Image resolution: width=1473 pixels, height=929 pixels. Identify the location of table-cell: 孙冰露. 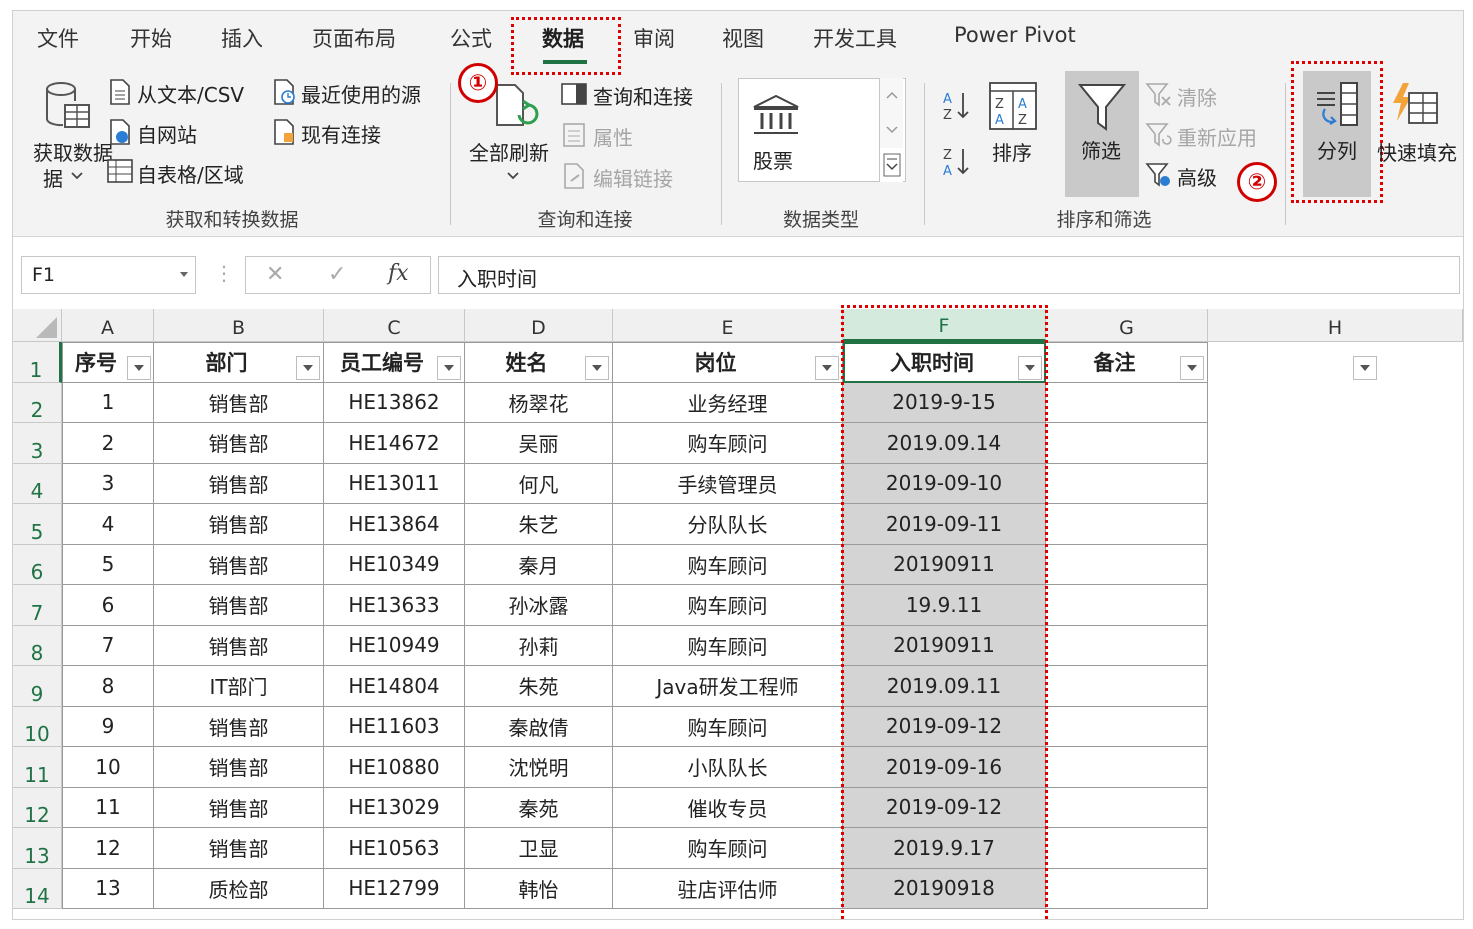
(539, 605).